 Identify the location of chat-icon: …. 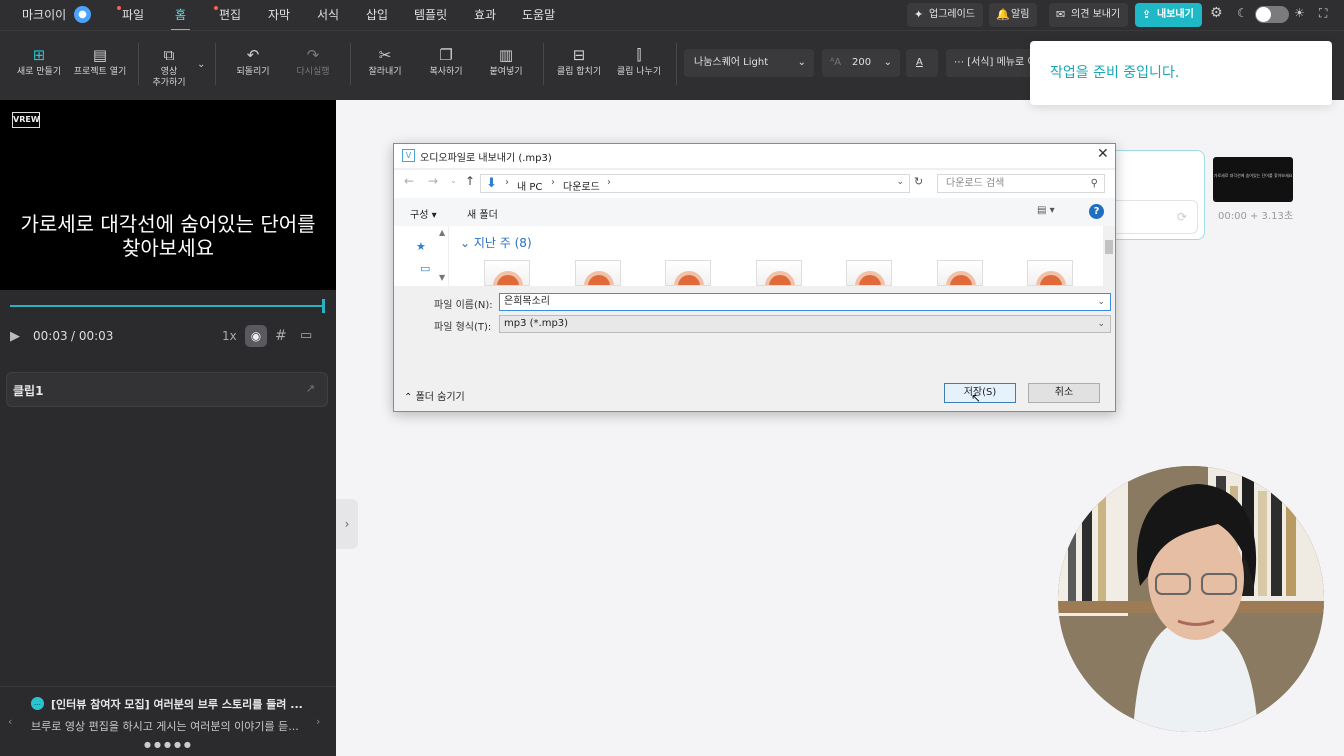
(37, 703).